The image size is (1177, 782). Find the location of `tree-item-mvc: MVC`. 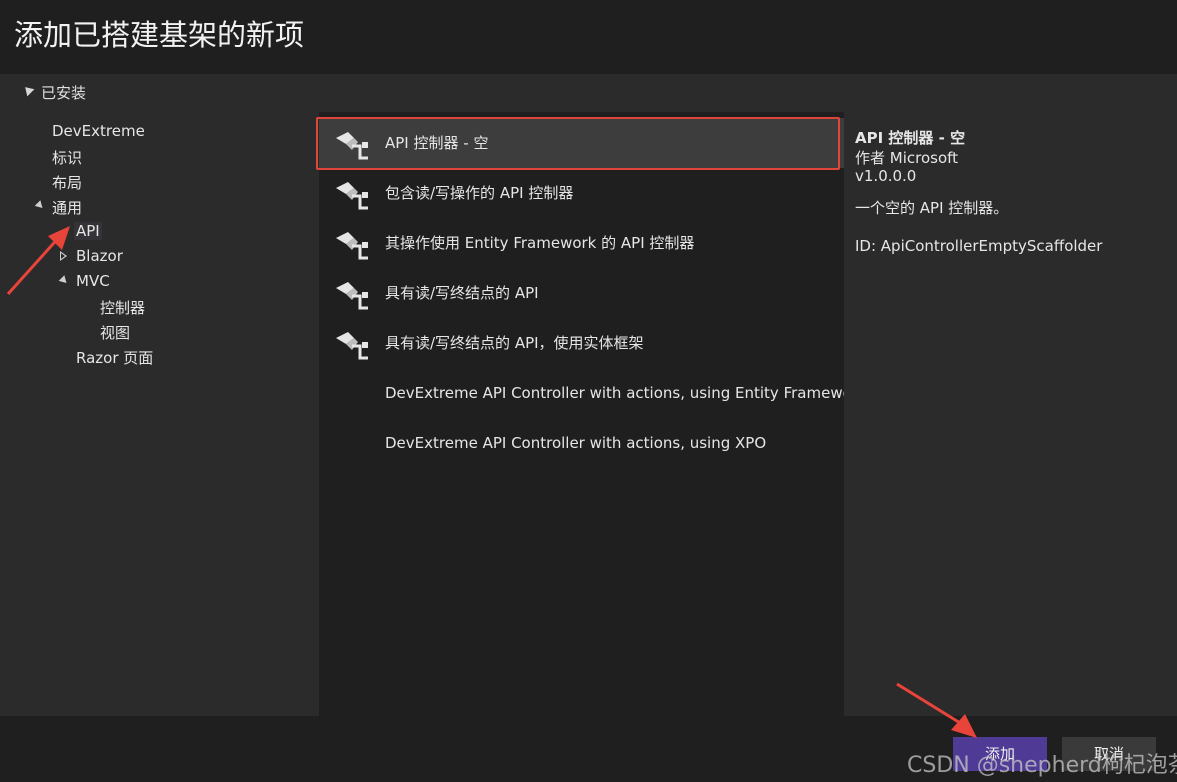

tree-item-mvc: MVC is located at coordinates (93, 281).